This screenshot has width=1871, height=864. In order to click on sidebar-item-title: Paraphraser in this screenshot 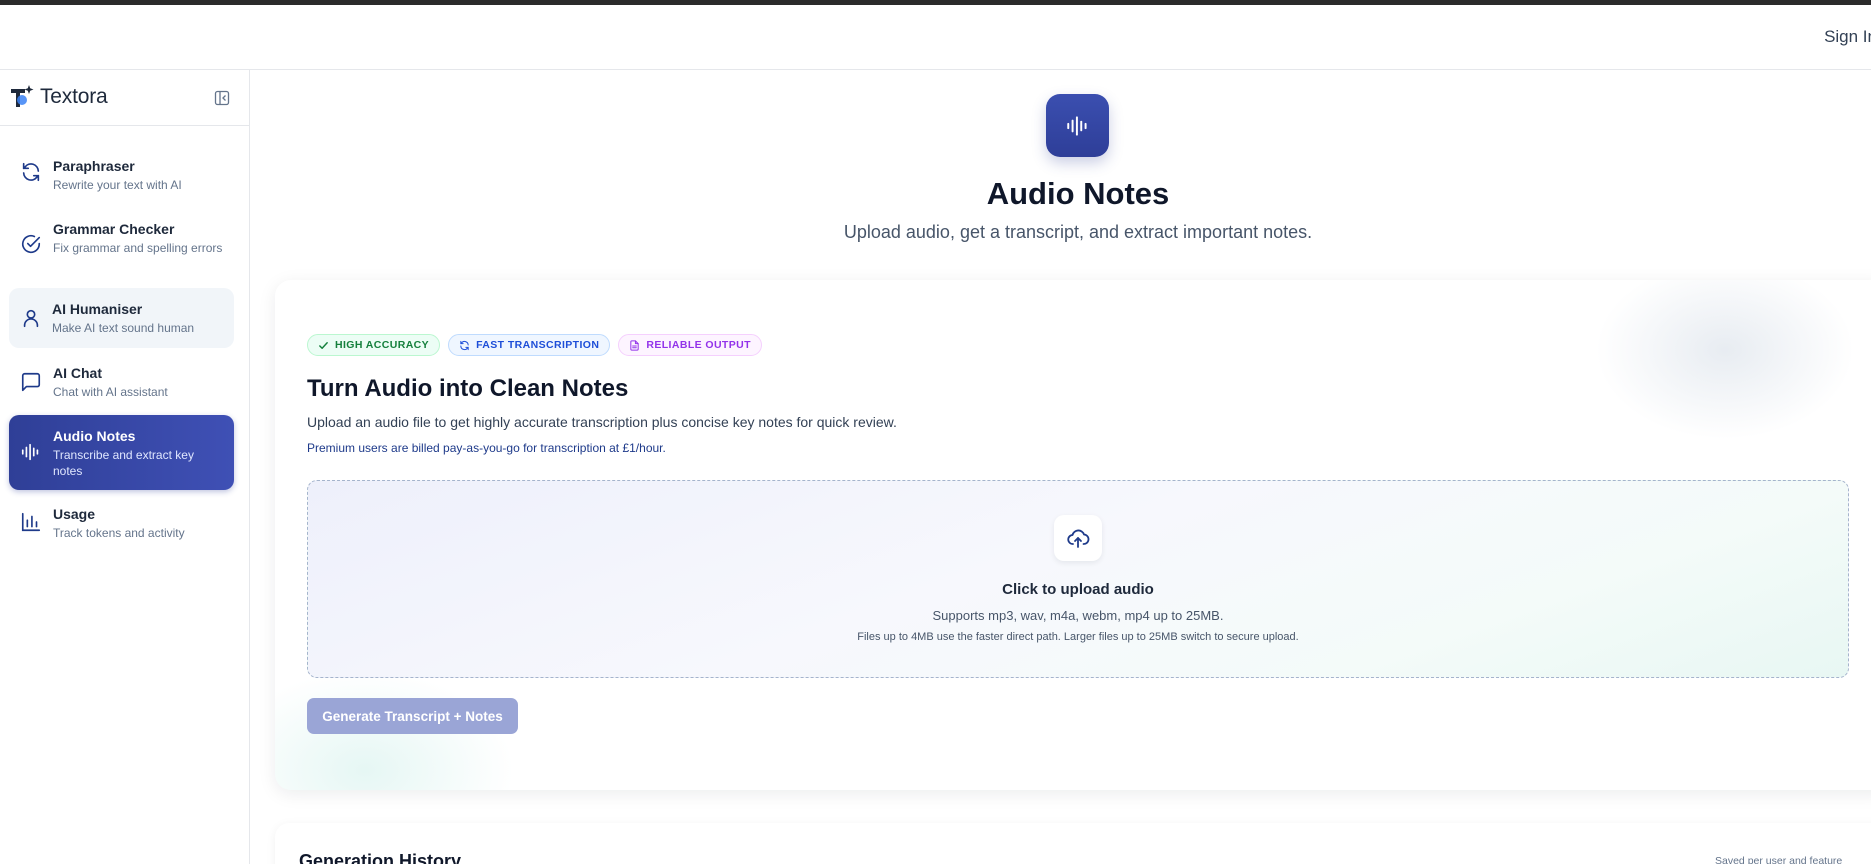, I will do `click(94, 166)`.